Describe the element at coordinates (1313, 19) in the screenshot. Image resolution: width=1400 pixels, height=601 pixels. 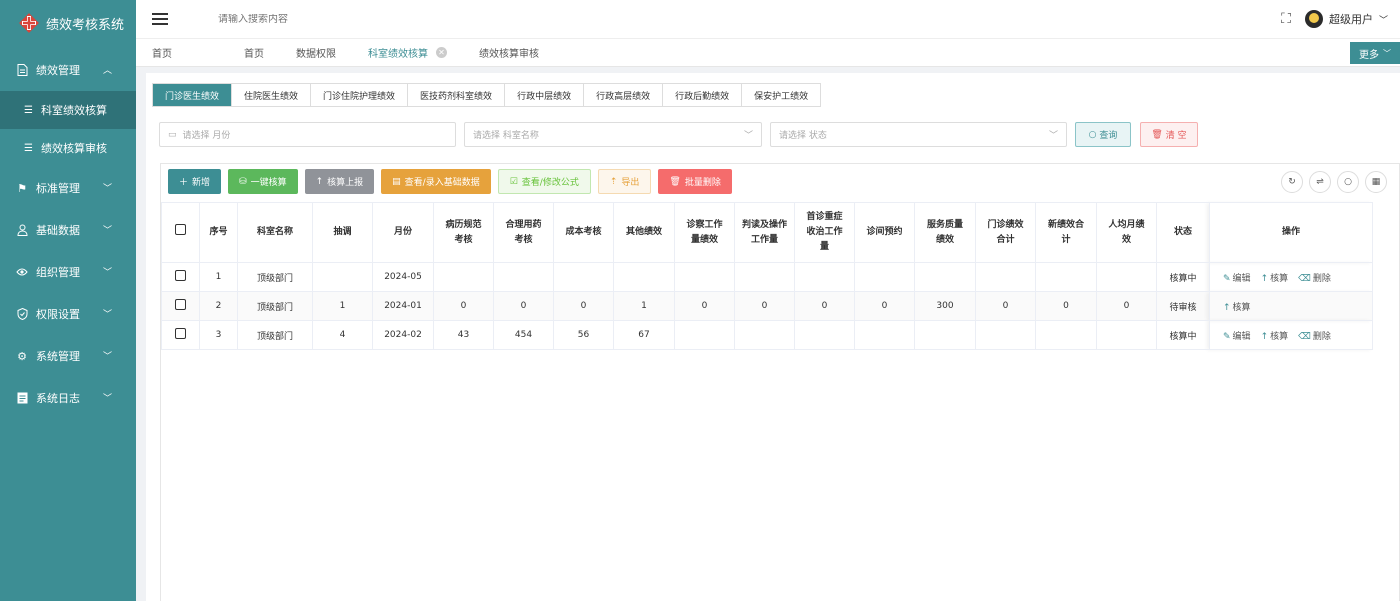
I see `avatar` at that location.